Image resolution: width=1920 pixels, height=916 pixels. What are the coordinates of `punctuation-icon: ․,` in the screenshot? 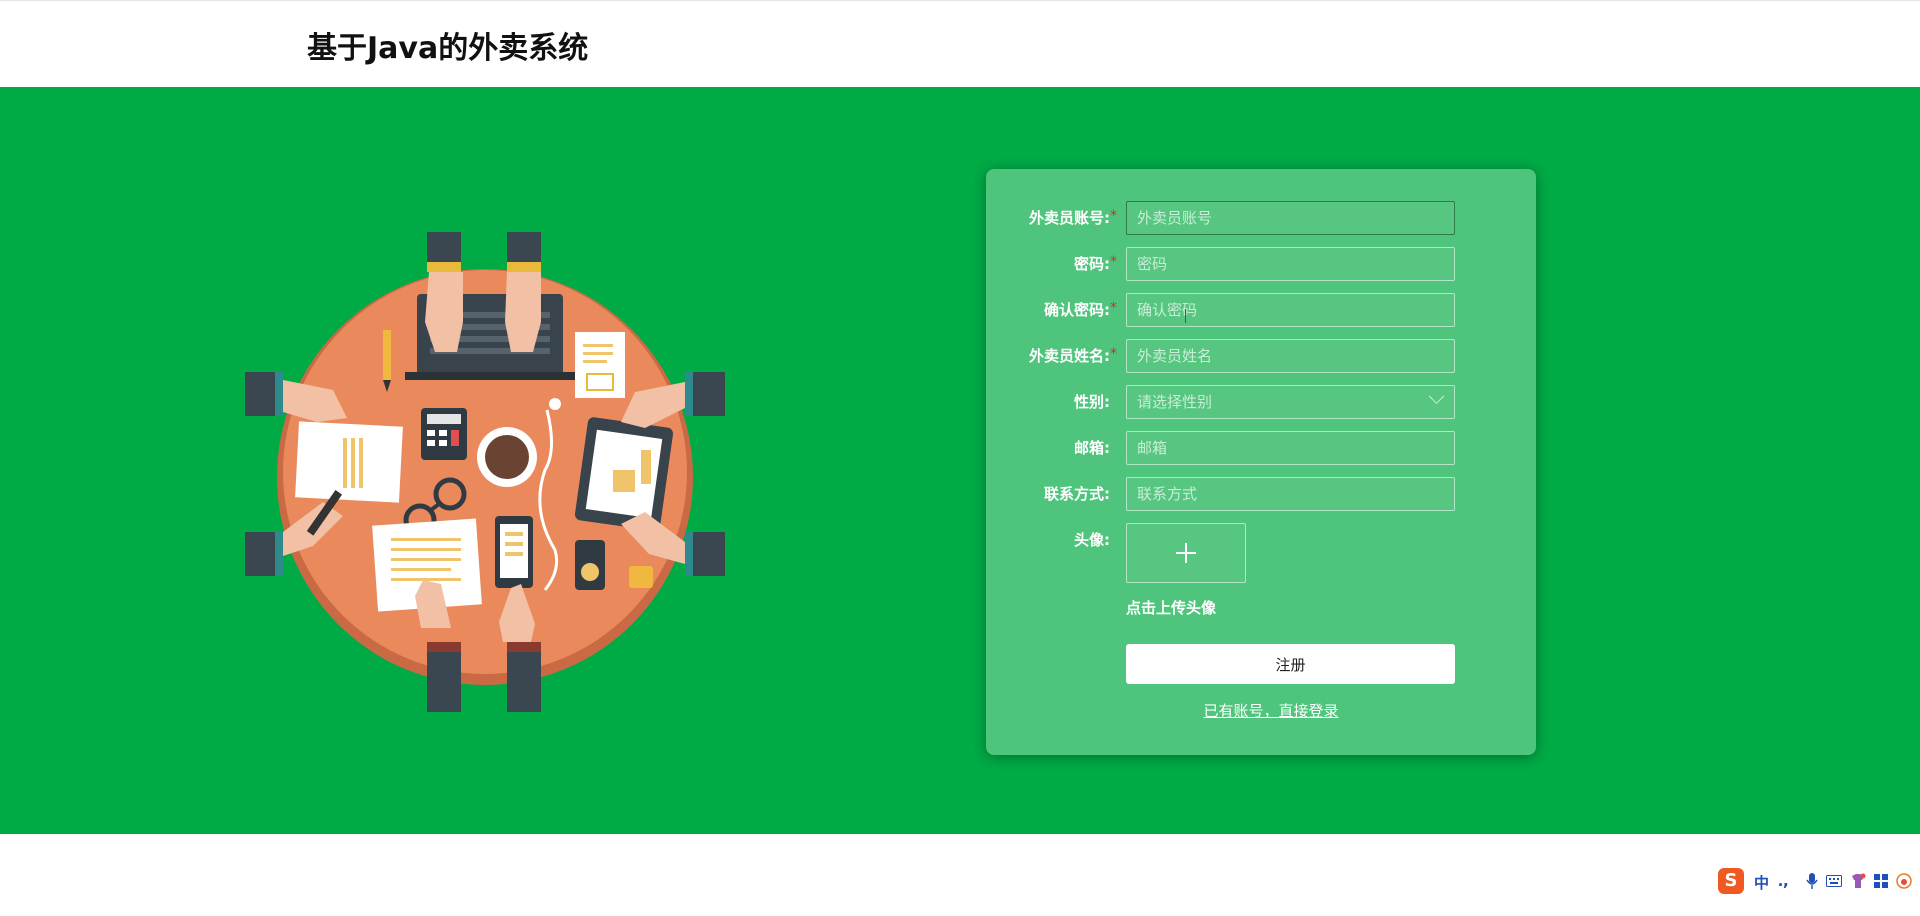 It's located at (1783, 881).